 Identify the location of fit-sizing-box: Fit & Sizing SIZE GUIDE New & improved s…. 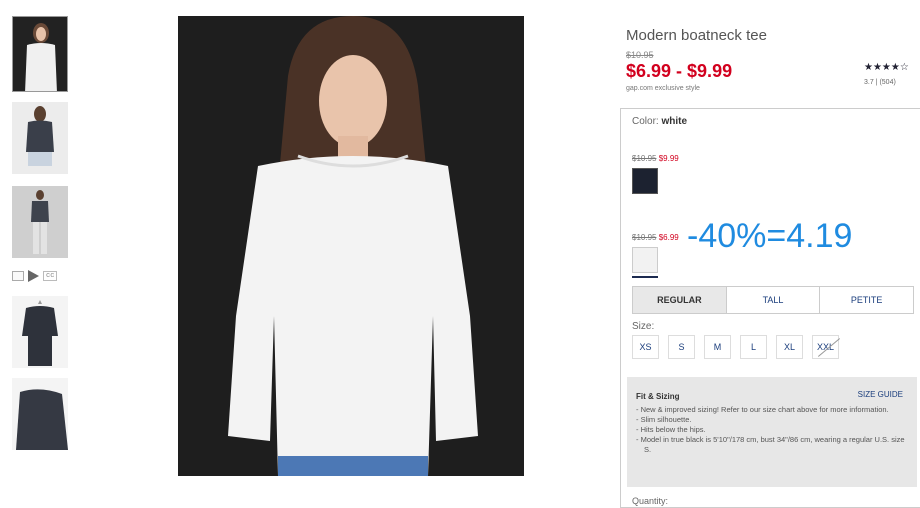
(772, 432).